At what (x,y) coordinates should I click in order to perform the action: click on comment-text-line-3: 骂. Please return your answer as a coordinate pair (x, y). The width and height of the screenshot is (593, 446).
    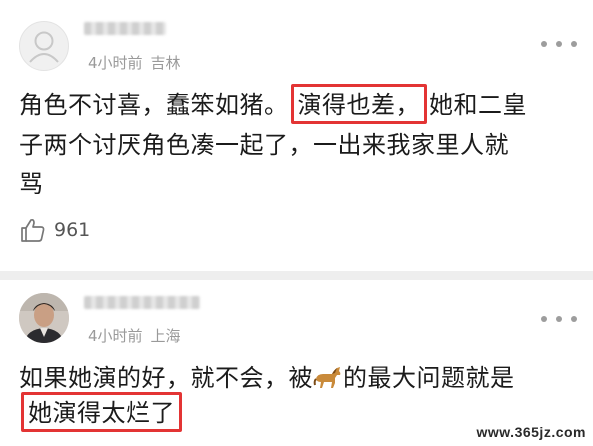
    Looking at the image, I should click on (31, 184).